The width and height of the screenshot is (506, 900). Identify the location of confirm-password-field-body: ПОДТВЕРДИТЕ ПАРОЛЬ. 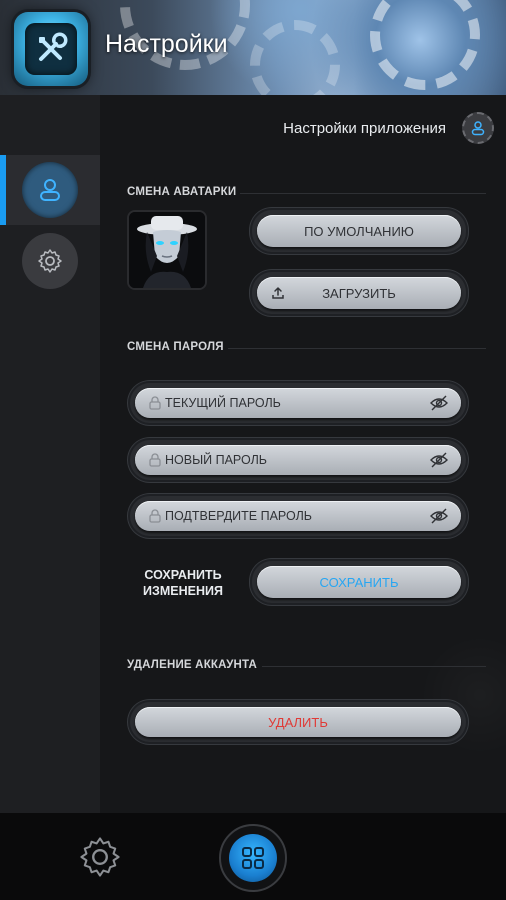
(298, 516).